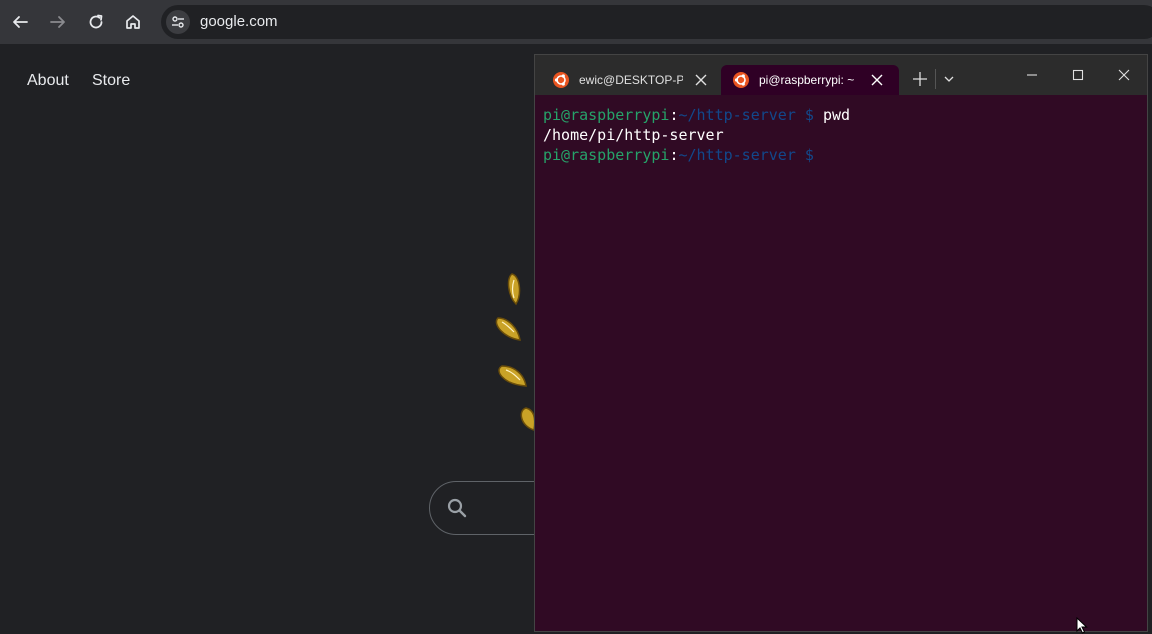 The height and width of the screenshot is (634, 1152). I want to click on tab-desktop: ewic@DESKTOP-PI, so click(627, 80).